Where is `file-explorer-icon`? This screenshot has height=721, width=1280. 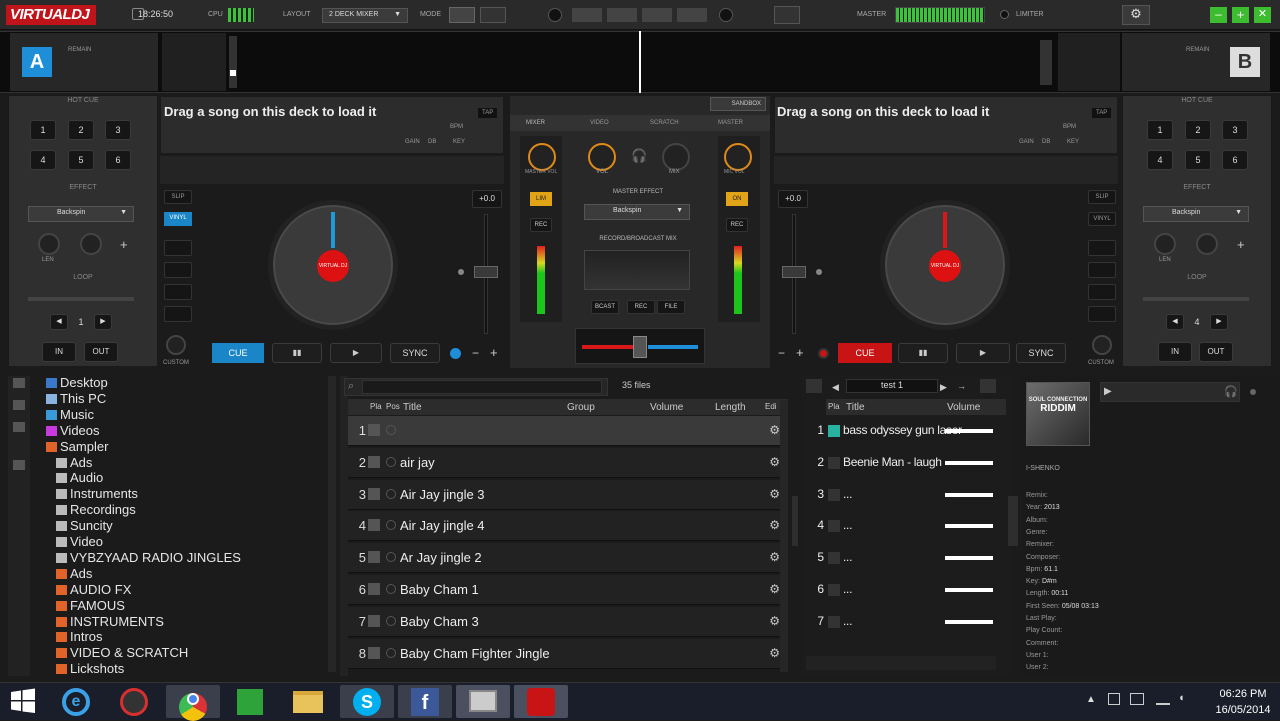
file-explorer-icon is located at coordinates (309, 701).